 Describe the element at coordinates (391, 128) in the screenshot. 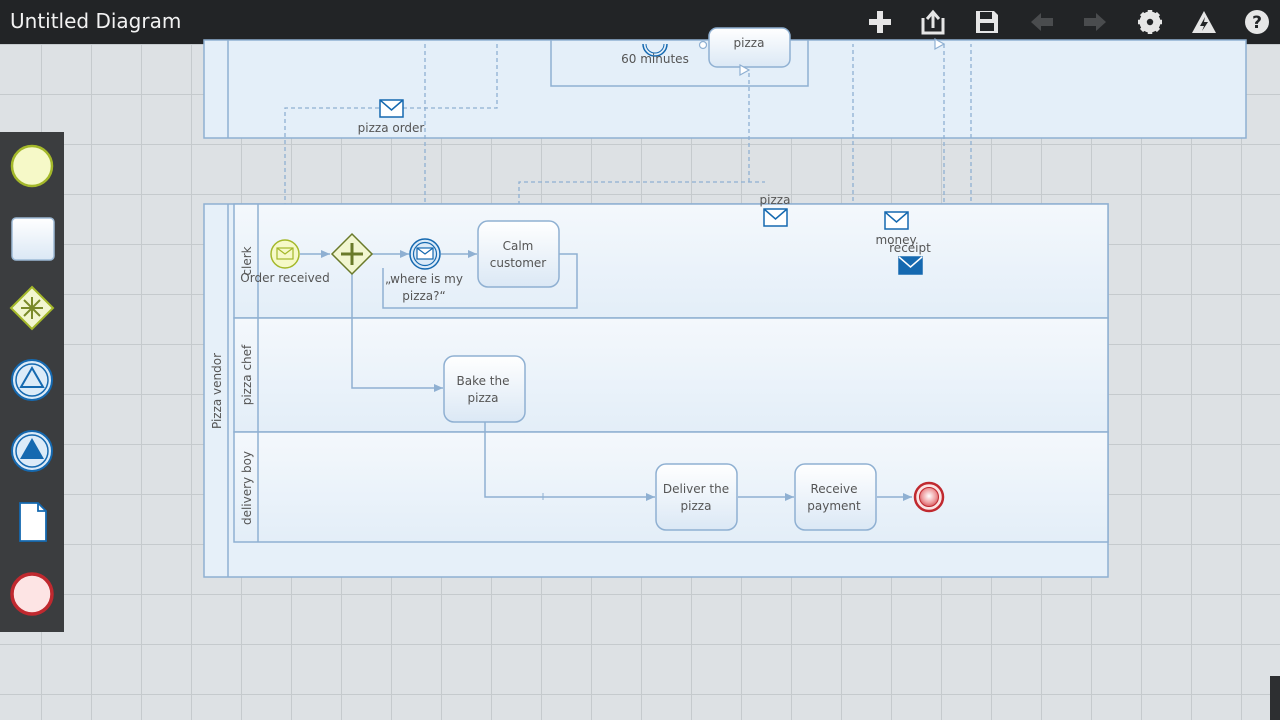

I see `message-label-pizza-order: pizza order` at that location.